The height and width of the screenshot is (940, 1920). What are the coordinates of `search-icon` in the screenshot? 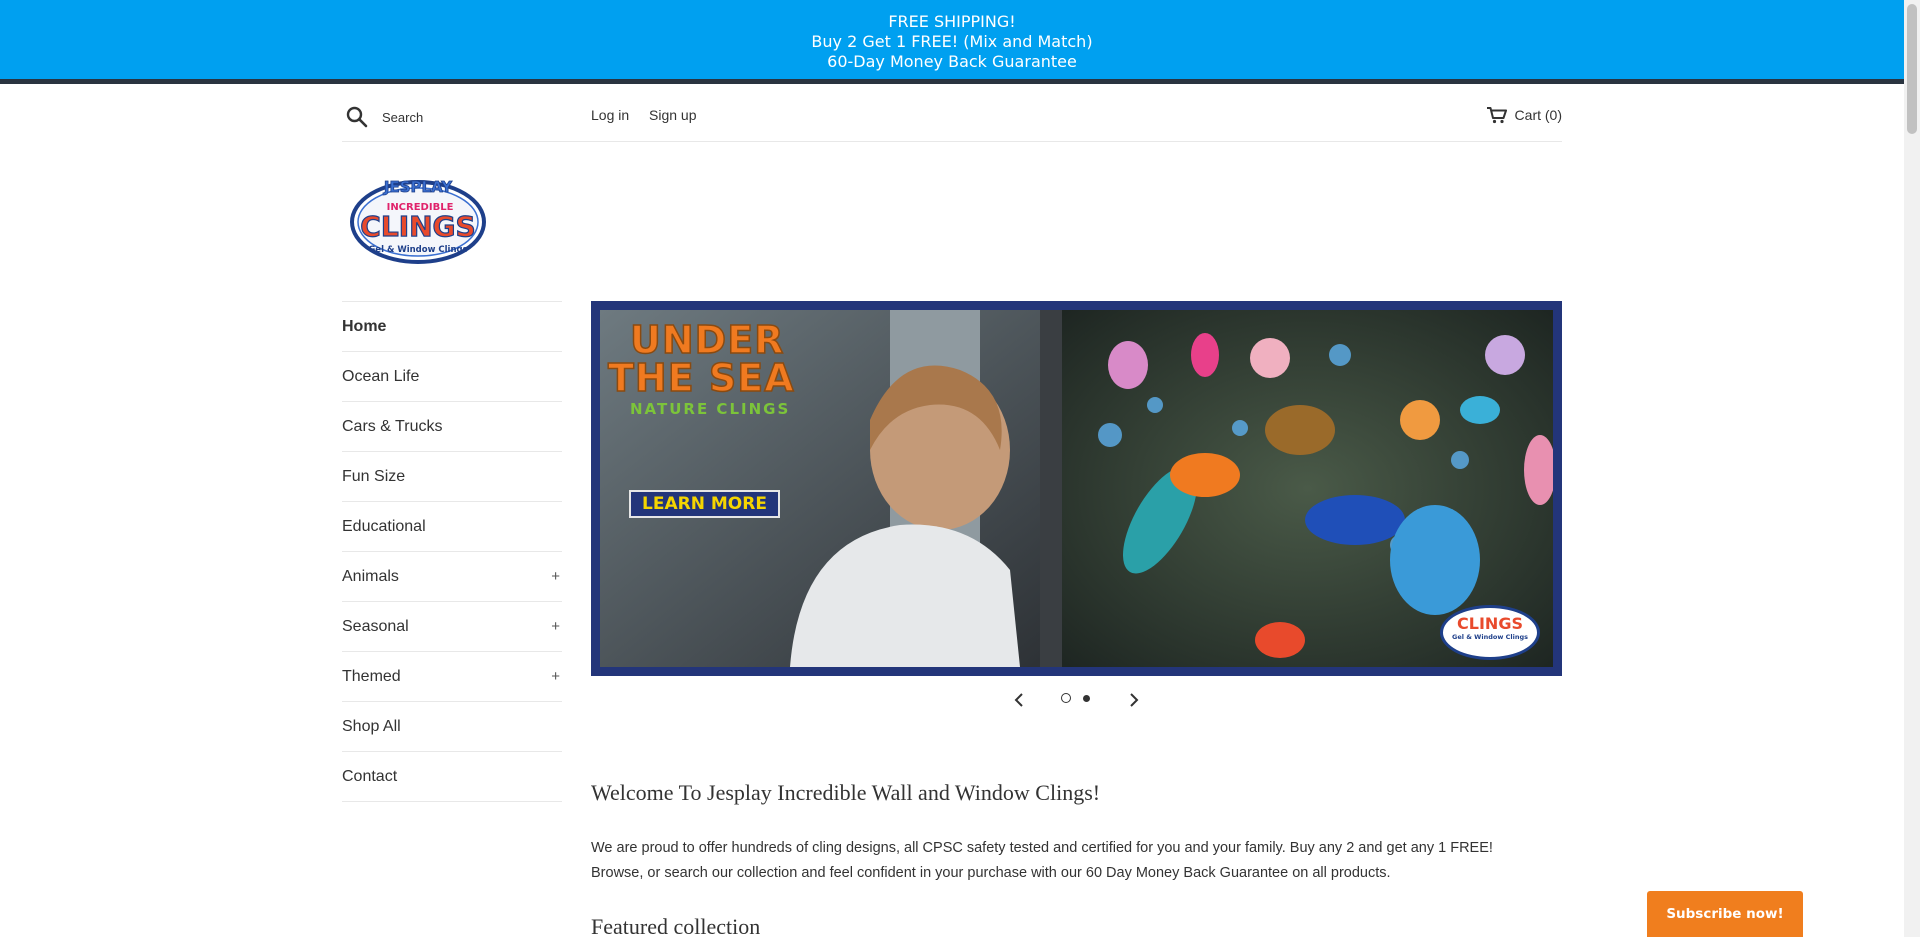 It's located at (357, 117).